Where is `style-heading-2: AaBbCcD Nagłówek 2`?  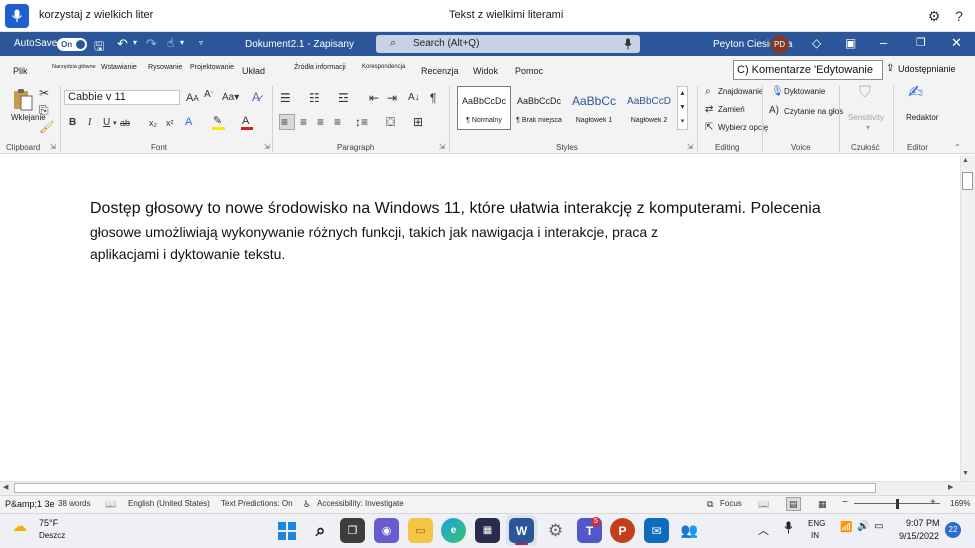
style-heading-2: AaBbCcD Nagłówek 2 is located at coordinates (649, 108).